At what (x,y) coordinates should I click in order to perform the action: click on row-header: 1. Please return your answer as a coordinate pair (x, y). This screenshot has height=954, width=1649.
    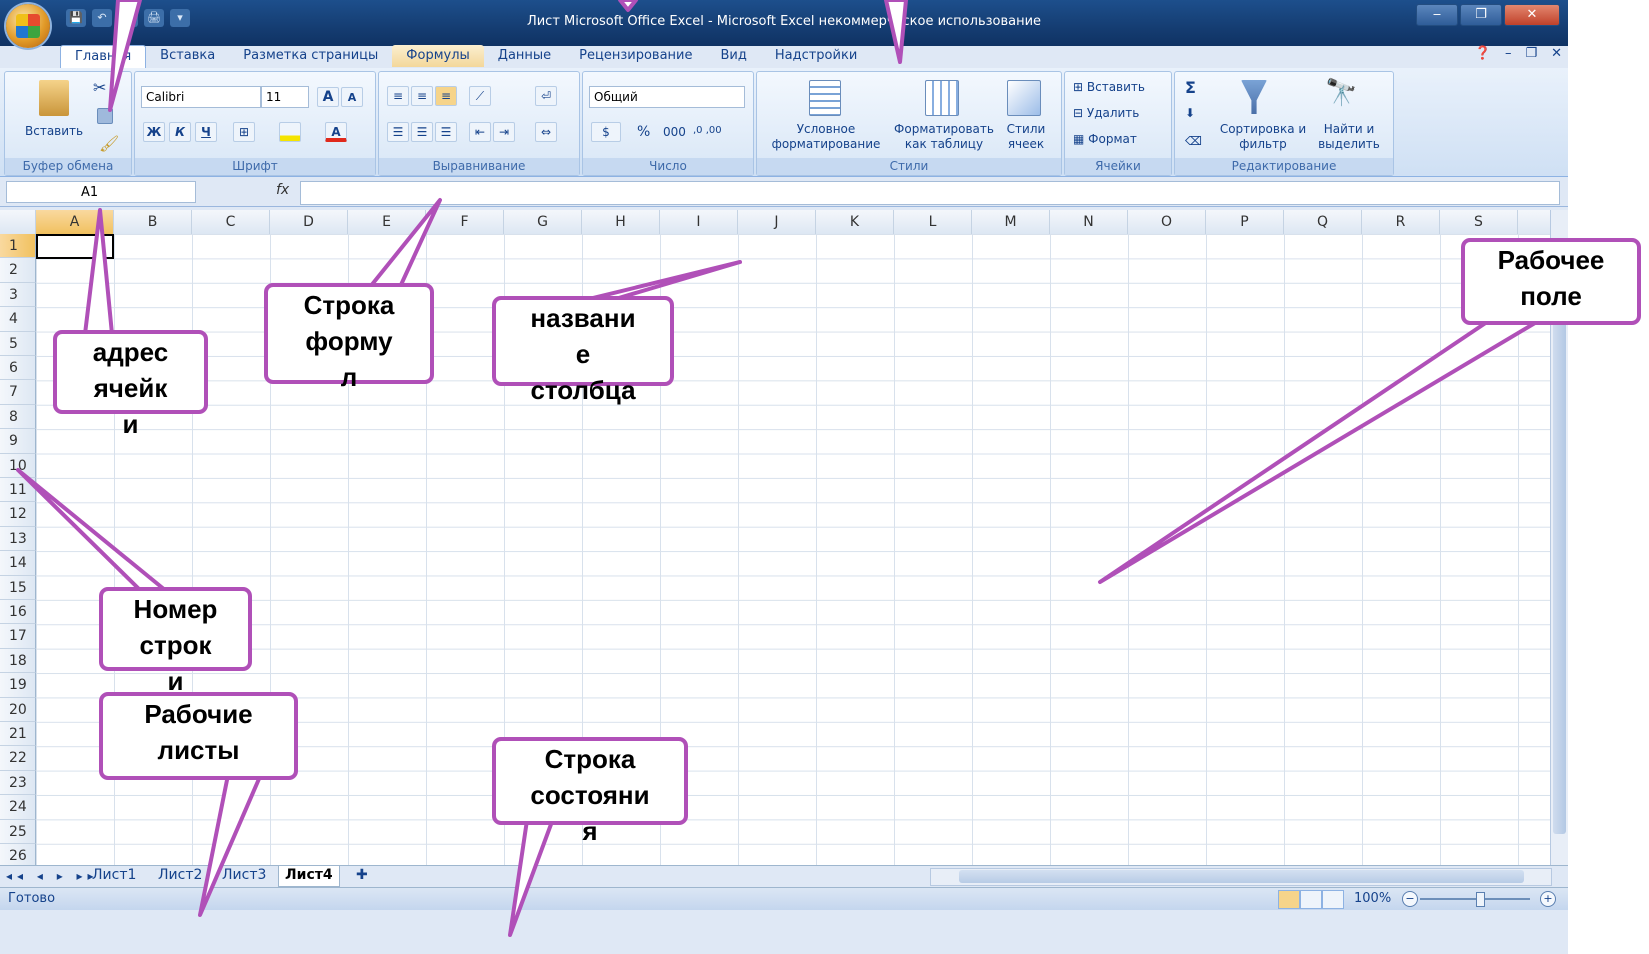
    Looking at the image, I should click on (18, 246).